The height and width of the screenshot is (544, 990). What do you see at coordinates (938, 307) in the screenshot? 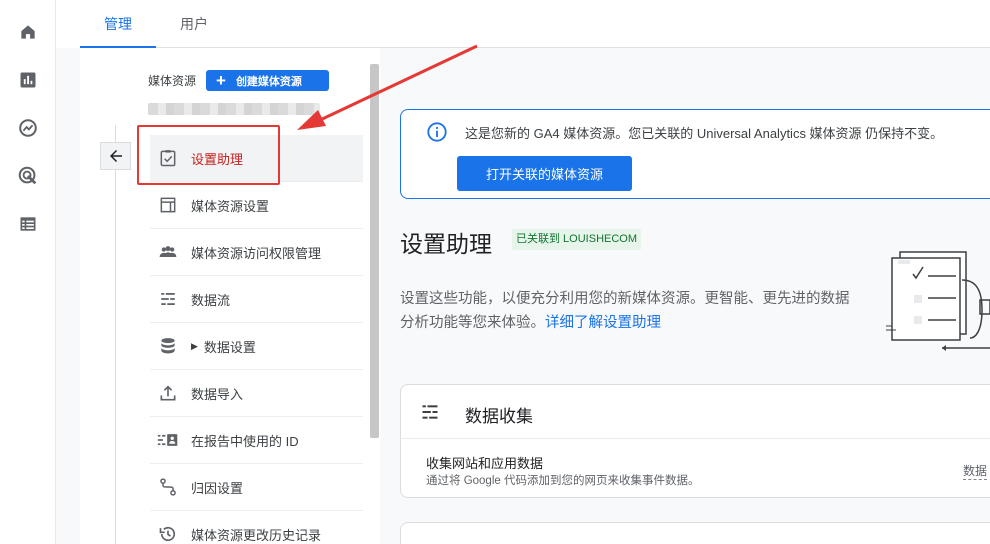
I see `checklist-illustration` at bounding box center [938, 307].